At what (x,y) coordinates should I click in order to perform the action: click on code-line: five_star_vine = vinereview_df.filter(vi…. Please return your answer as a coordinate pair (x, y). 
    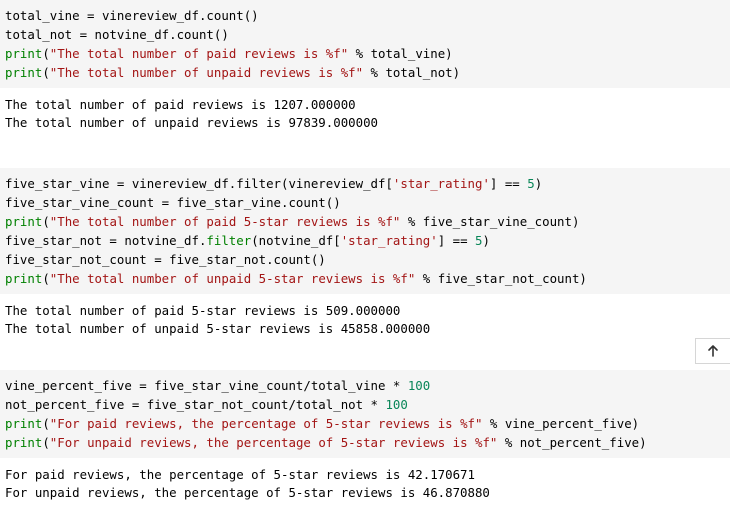
    Looking at the image, I should click on (274, 183).